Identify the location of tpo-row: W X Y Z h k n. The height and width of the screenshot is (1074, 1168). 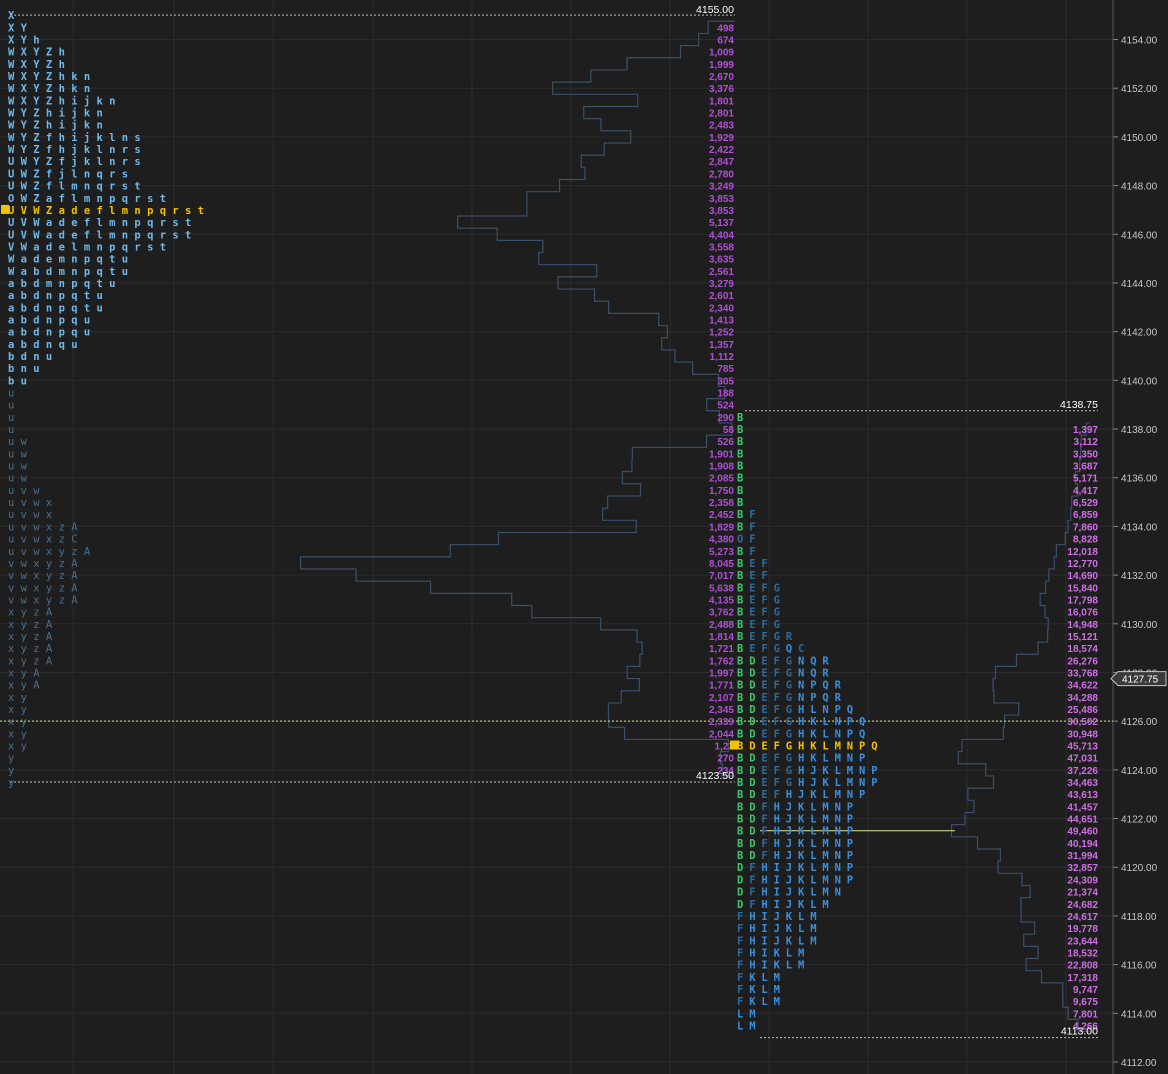
(49, 89).